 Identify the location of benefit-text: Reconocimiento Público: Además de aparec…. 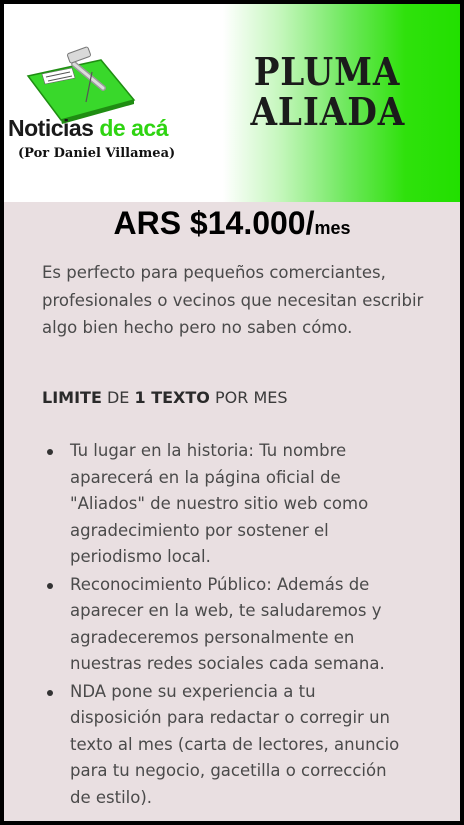
(227, 624).